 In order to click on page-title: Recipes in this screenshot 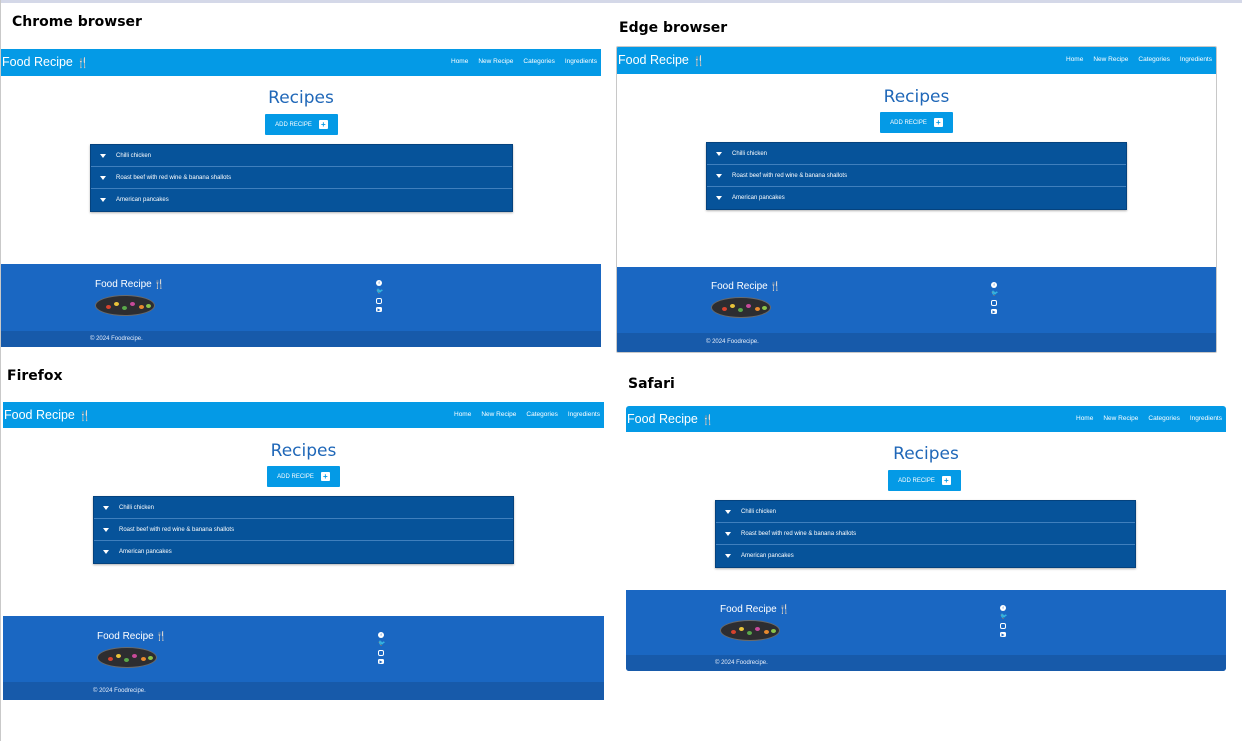, I will do `click(926, 454)`.